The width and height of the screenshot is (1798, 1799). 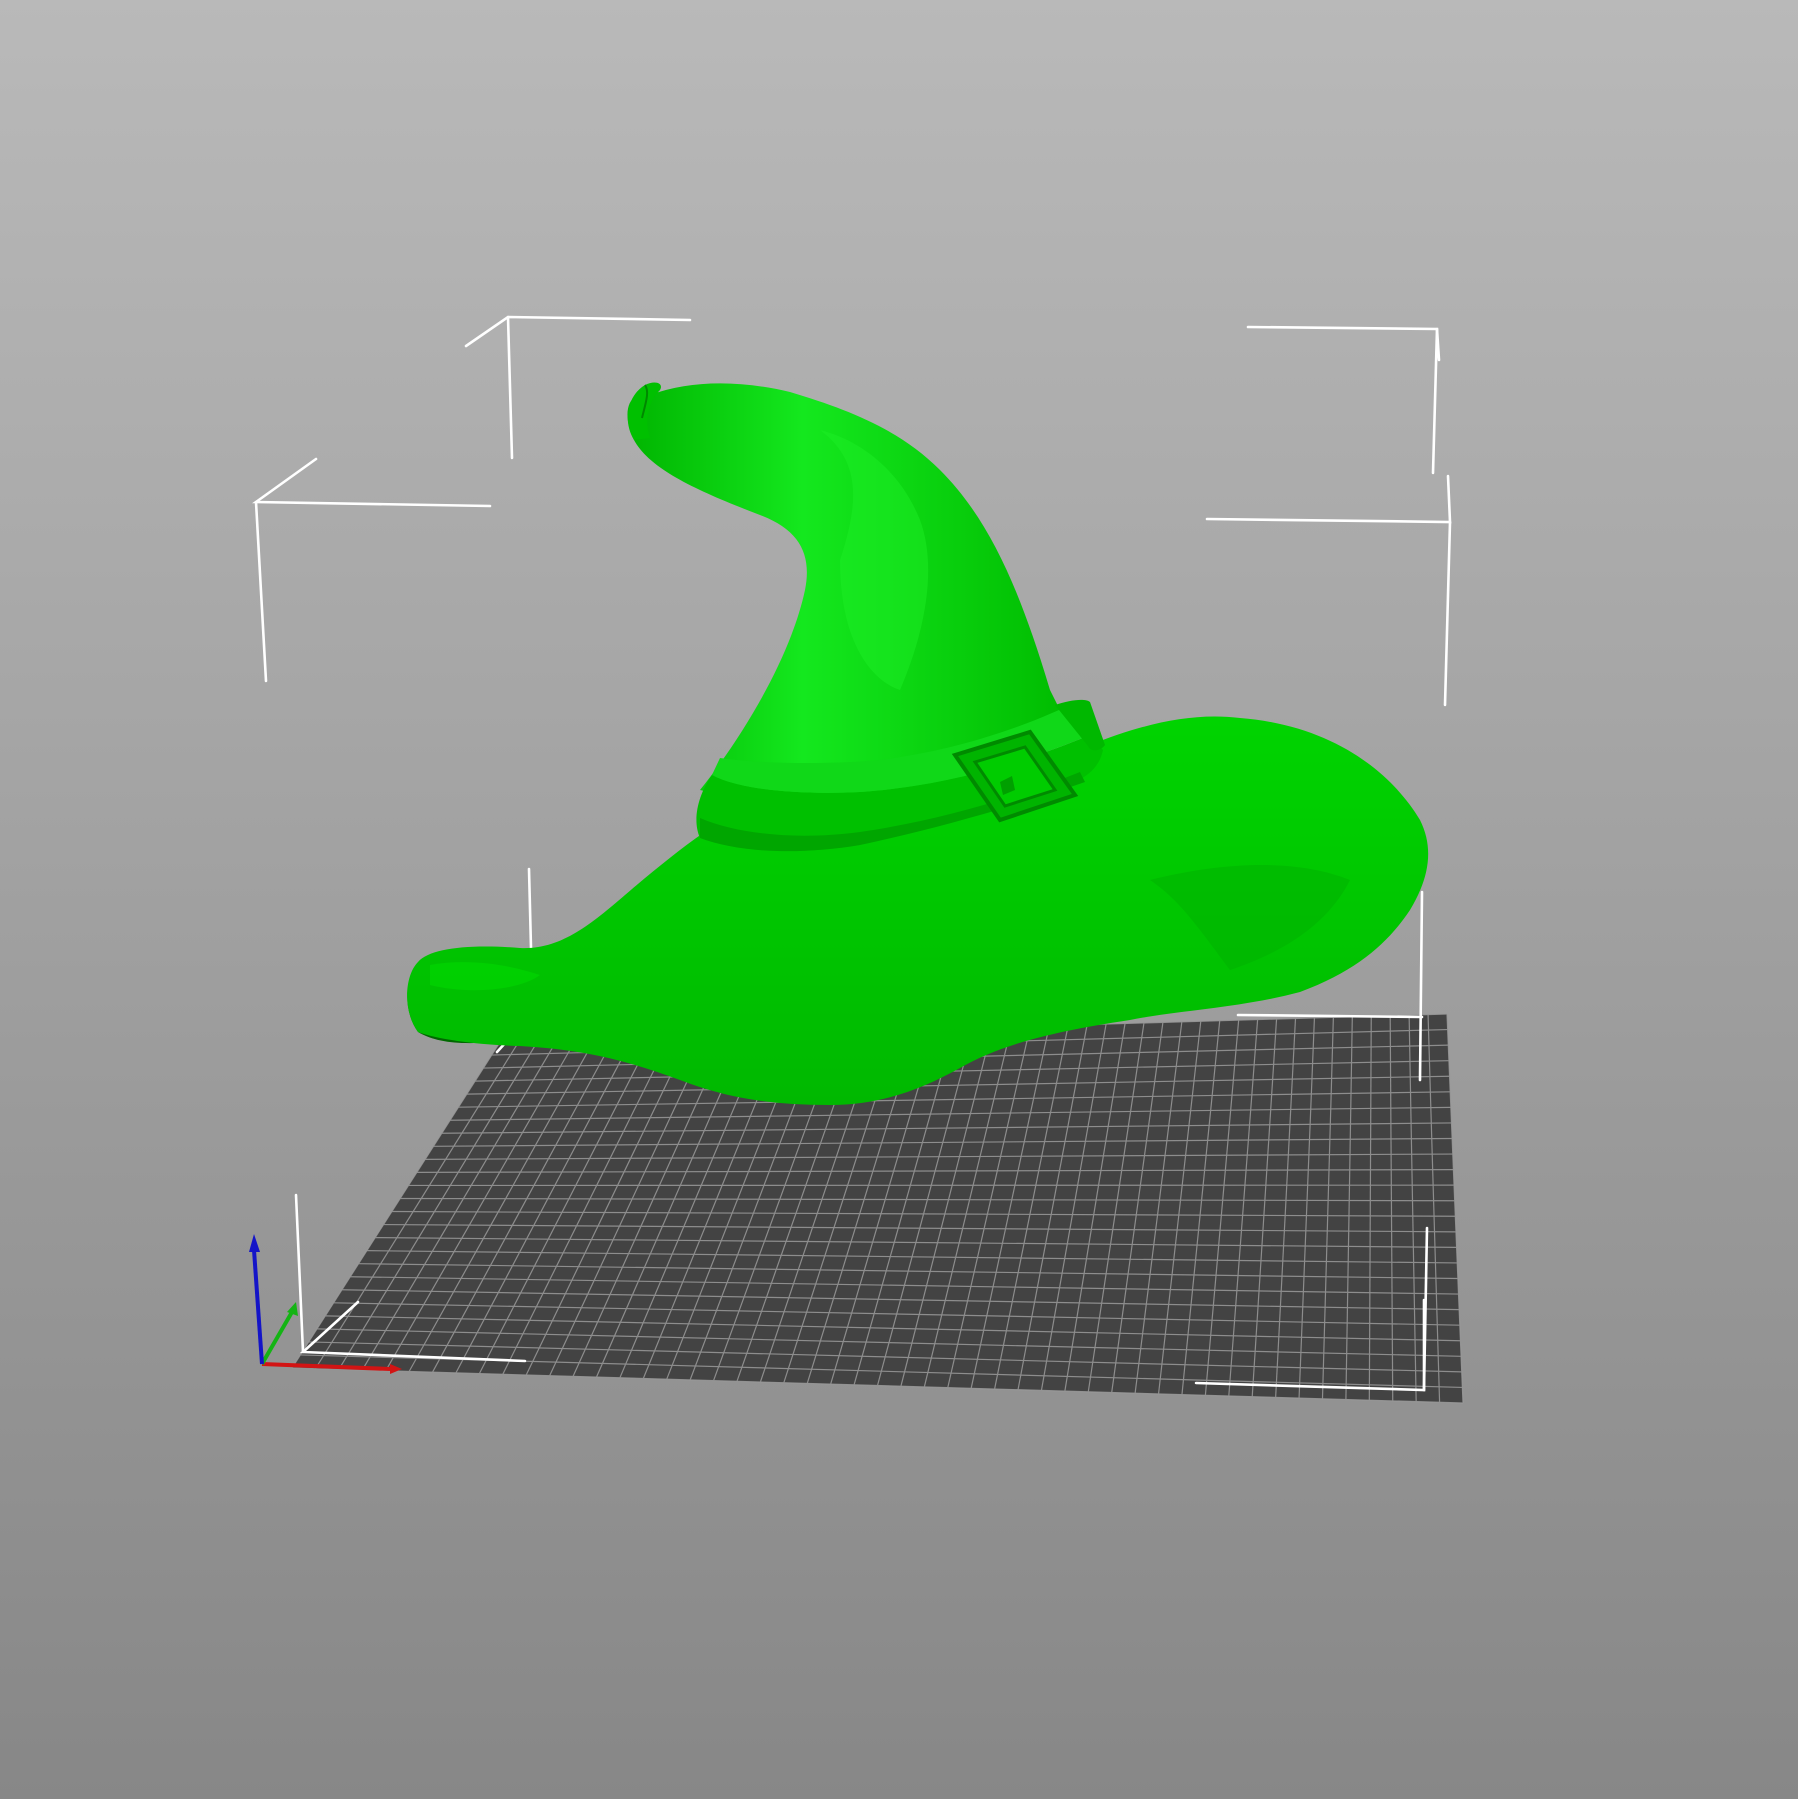 I want to click on z-axis, so click(x=258, y=1307).